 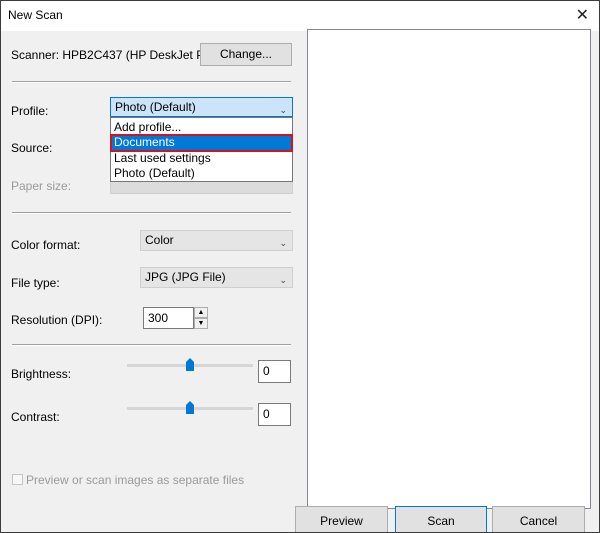 I want to click on title-bar: New Scan ✕, so click(x=300, y=16).